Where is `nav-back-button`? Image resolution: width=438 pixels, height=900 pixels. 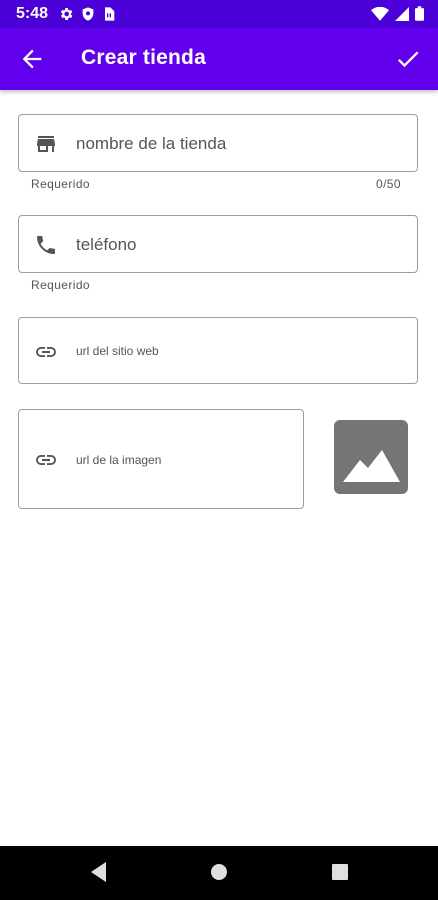 nav-back-button is located at coordinates (98, 874).